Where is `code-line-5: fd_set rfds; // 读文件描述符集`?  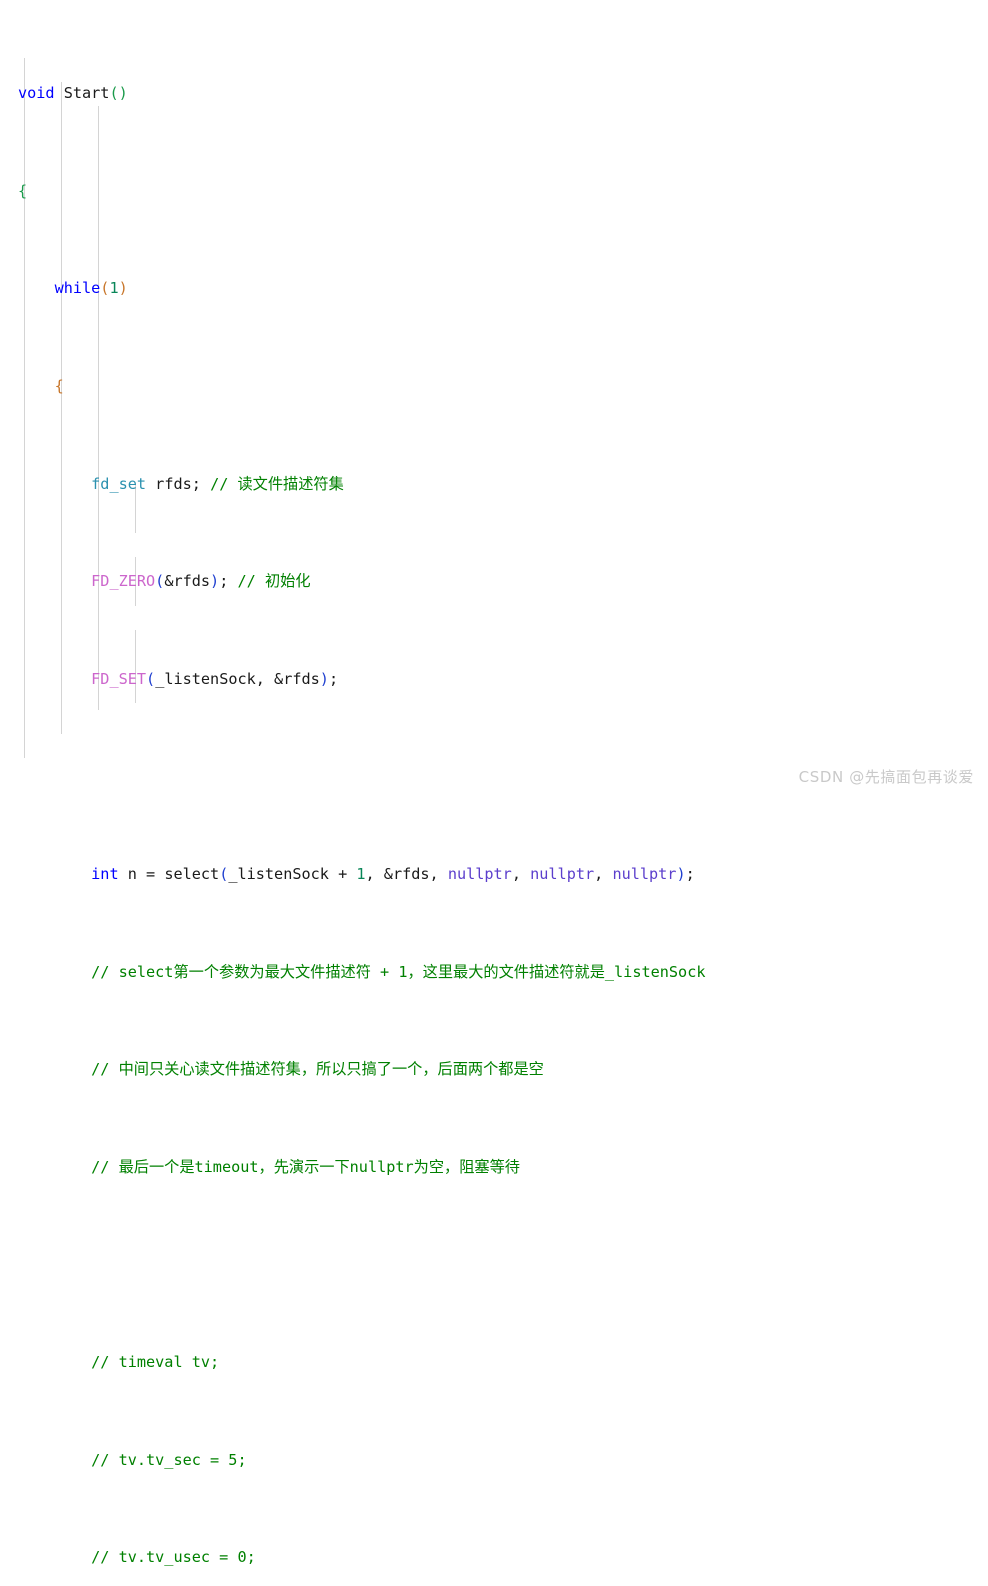 code-line-5: fd_set rfds; // 读文件描述符集 is located at coordinates (470, 484).